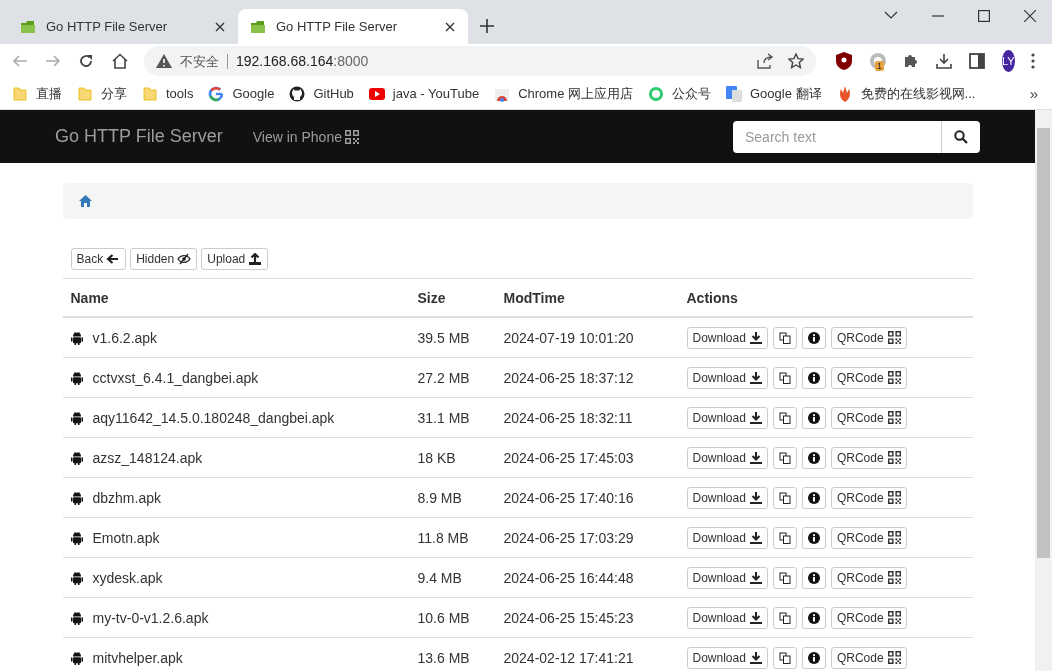 This screenshot has width=1052, height=671. Describe the element at coordinates (150, 617) in the screenshot. I see `file-link: my-tv-0-v1.2.6.apk` at that location.